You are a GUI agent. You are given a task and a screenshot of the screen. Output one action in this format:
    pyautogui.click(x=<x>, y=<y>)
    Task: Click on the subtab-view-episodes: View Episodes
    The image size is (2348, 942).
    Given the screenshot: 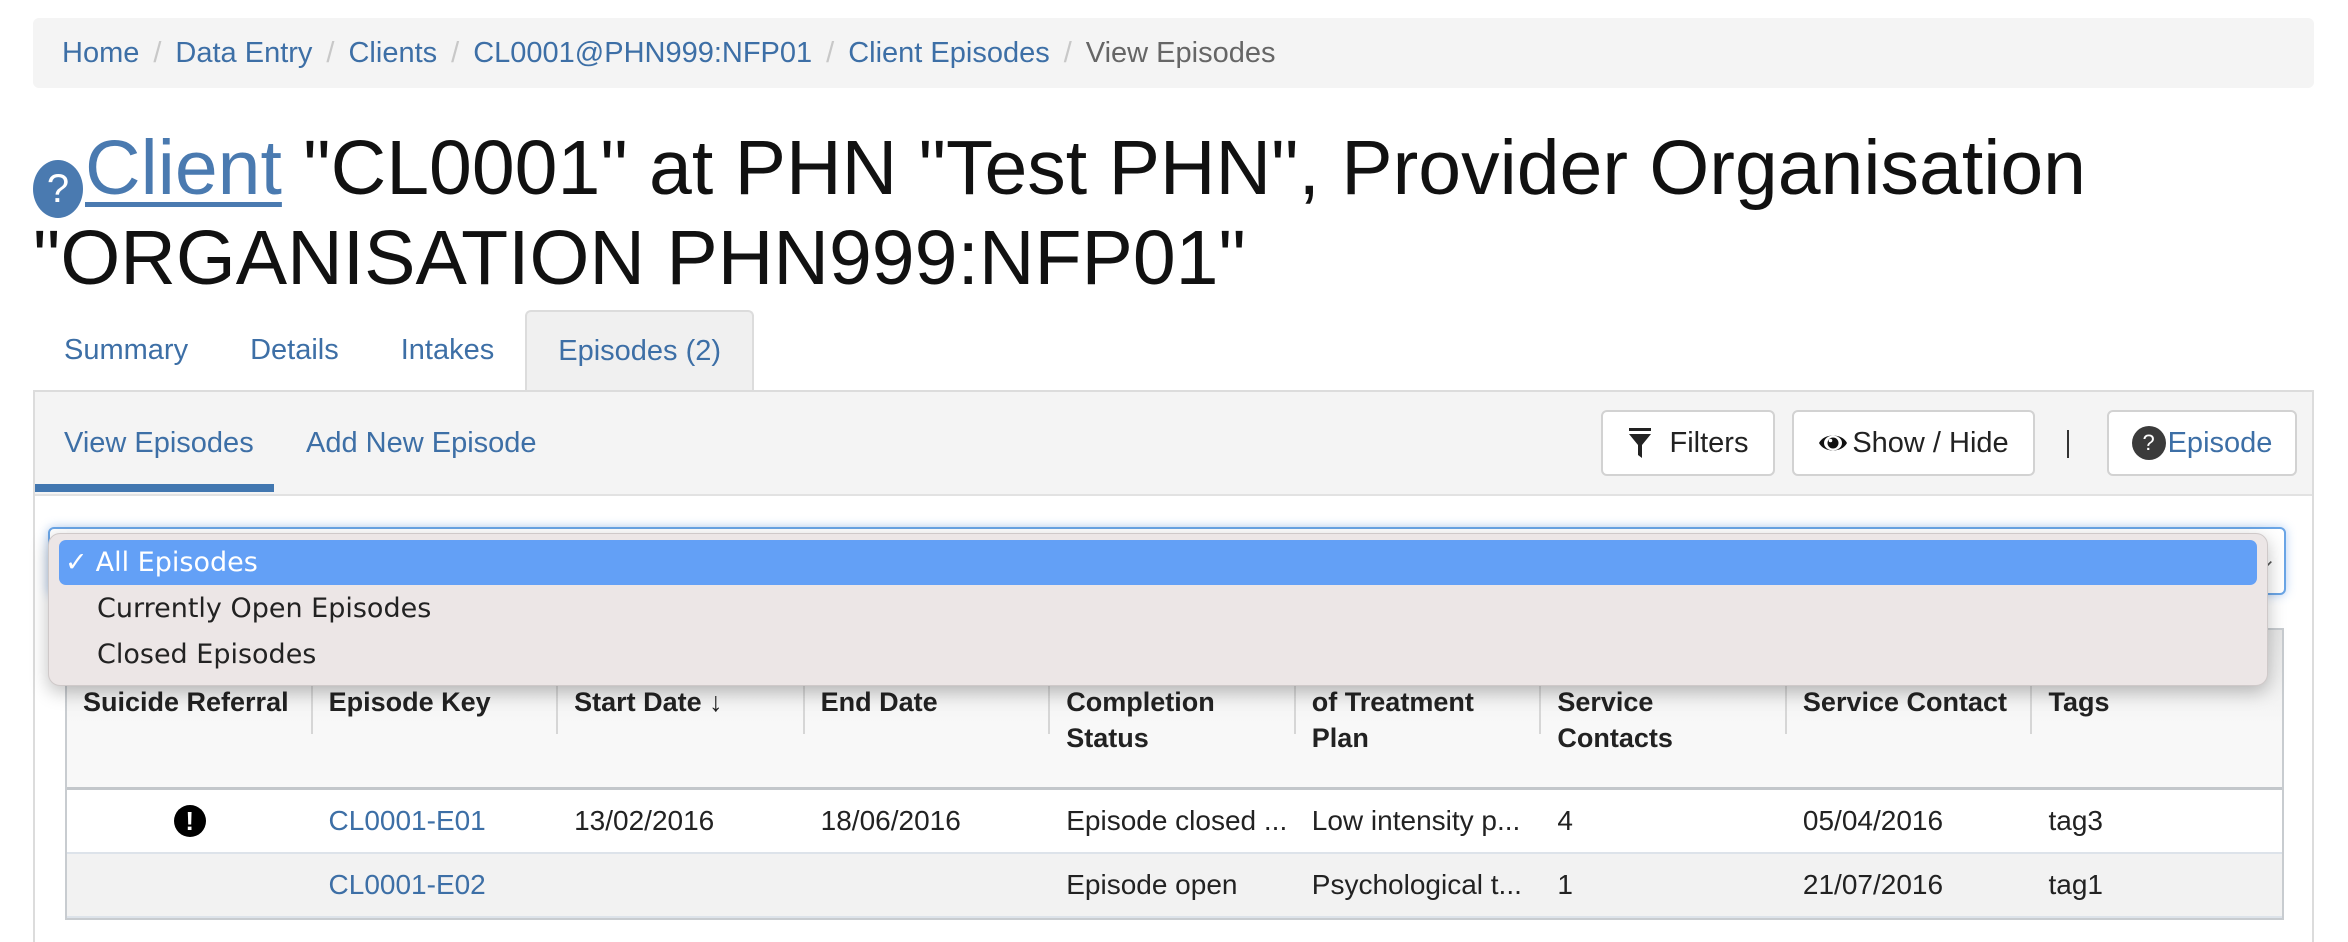 What is the action you would take?
    pyautogui.click(x=154, y=443)
    